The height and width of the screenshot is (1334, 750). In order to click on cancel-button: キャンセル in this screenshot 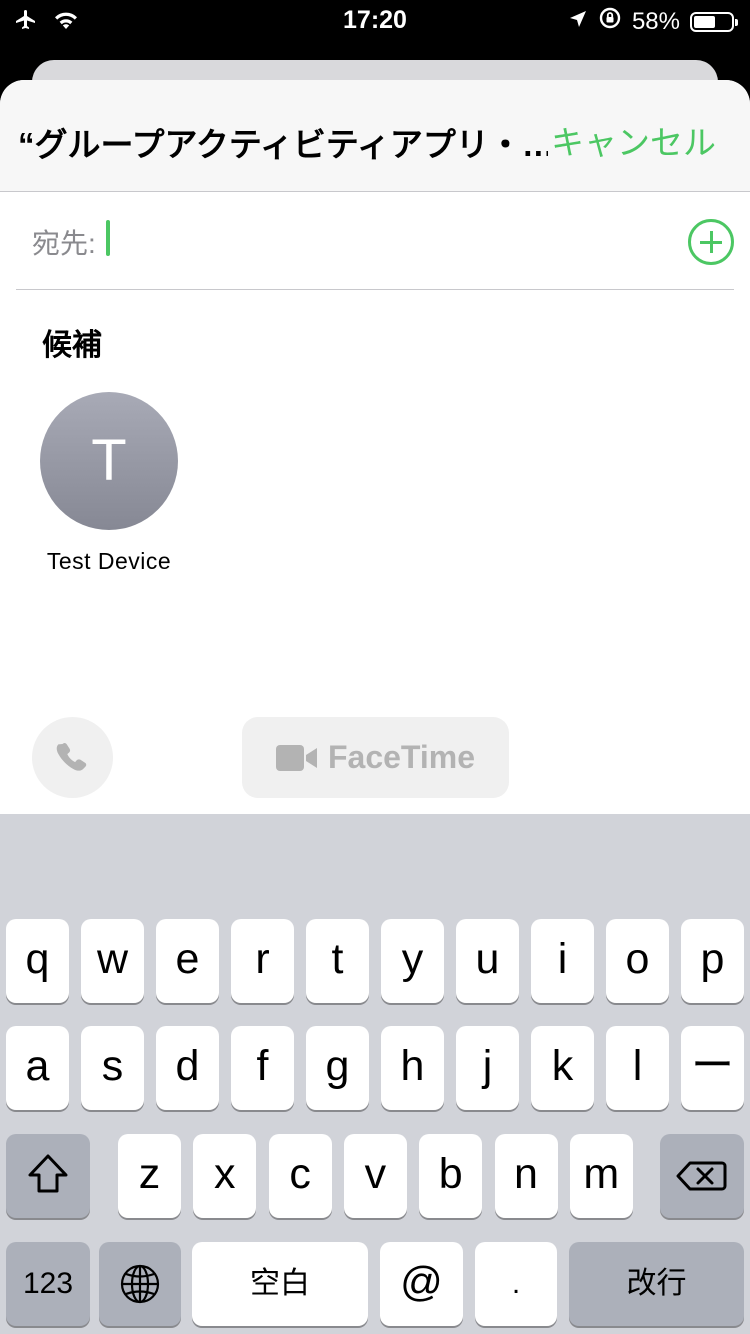, I will do `click(633, 140)`.